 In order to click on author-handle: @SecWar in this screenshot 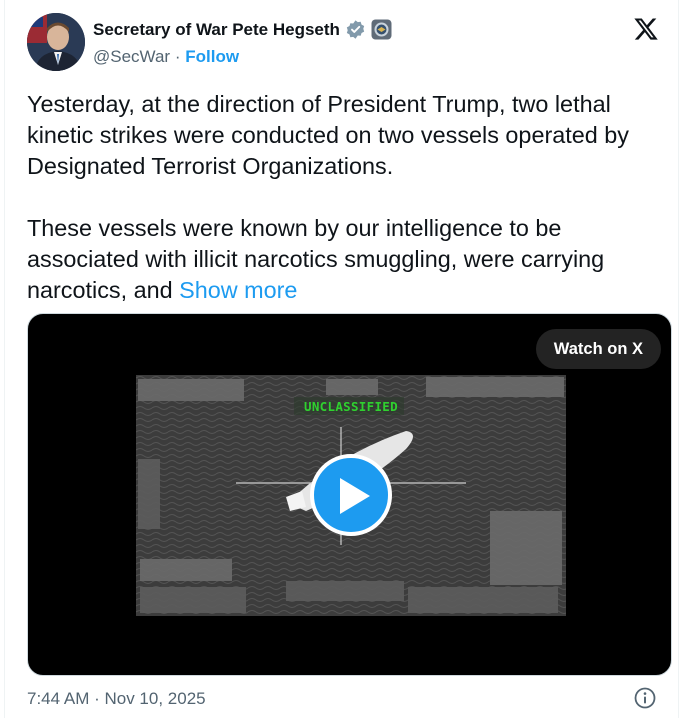, I will do `click(131, 56)`.